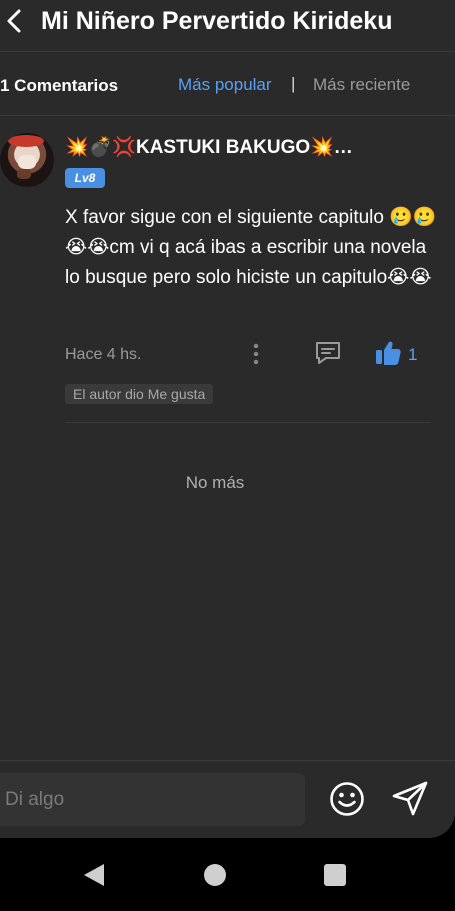  I want to click on nav-back-icon, so click(94, 875).